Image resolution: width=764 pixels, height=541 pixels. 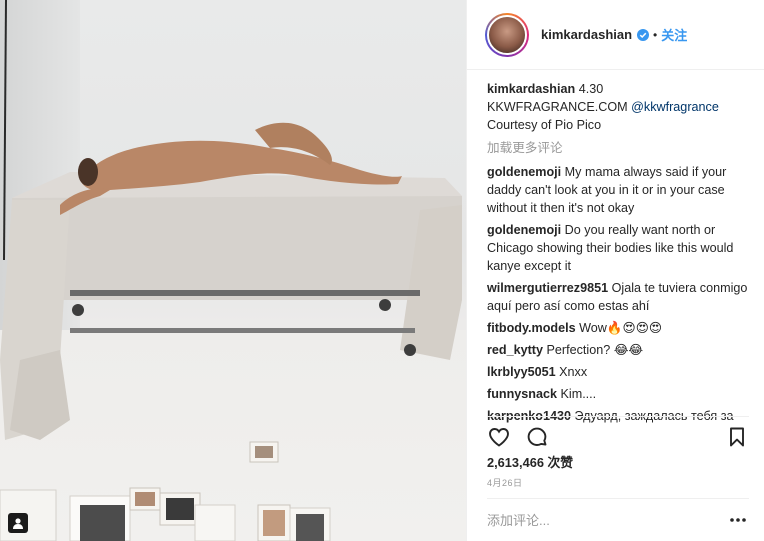 I want to click on caption-mention-link: @kkwfragrance, so click(x=675, y=107).